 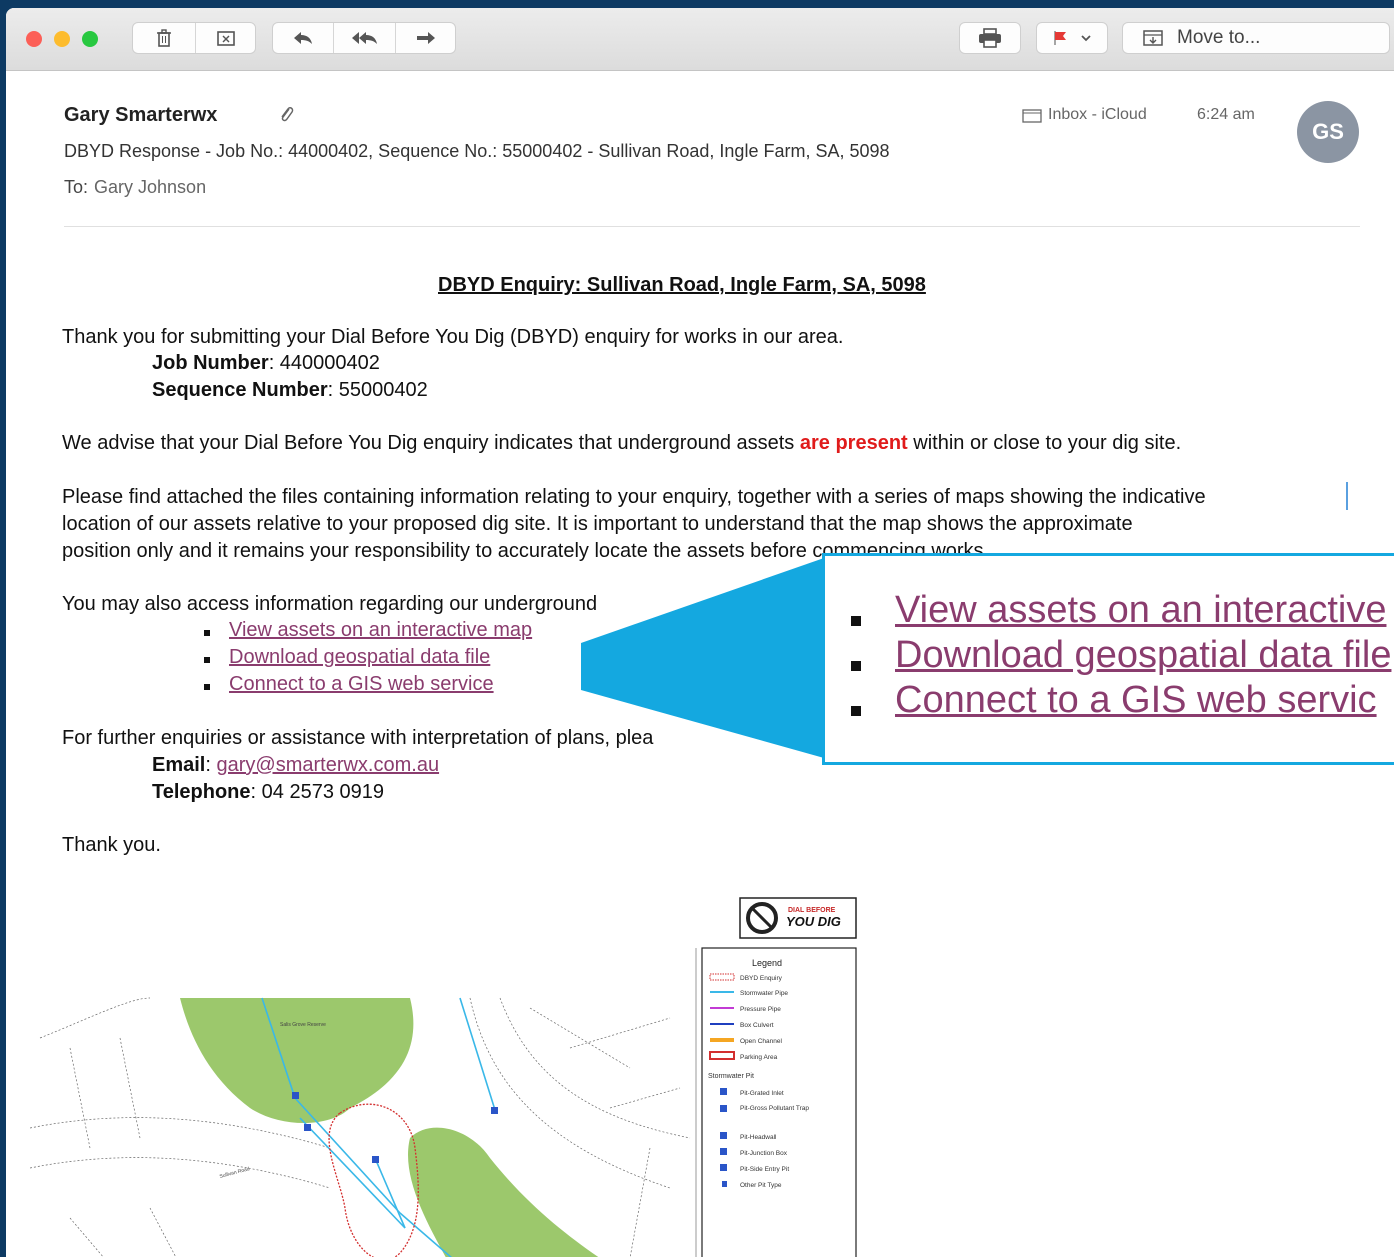 What do you see at coordinates (1044, 443) in the screenshot?
I see `advise-post: within or close to your dig site.` at bounding box center [1044, 443].